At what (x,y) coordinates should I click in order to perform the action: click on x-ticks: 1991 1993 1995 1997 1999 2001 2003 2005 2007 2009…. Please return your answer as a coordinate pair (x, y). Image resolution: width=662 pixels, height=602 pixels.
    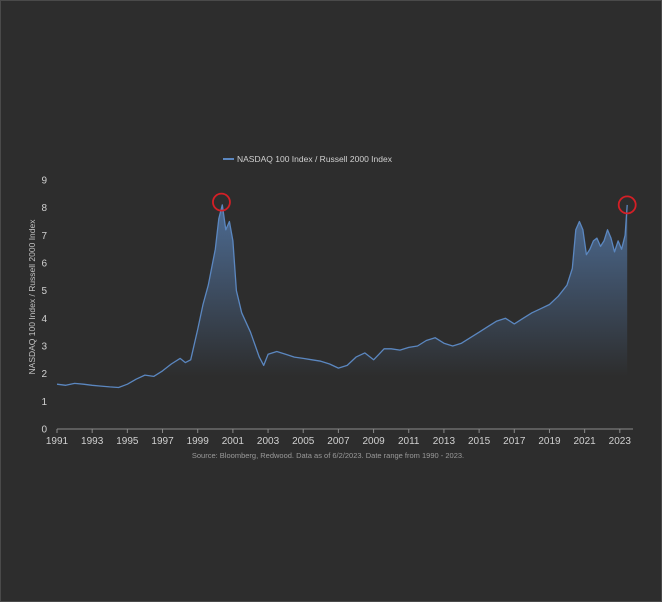
    Looking at the image, I should click on (338, 438).